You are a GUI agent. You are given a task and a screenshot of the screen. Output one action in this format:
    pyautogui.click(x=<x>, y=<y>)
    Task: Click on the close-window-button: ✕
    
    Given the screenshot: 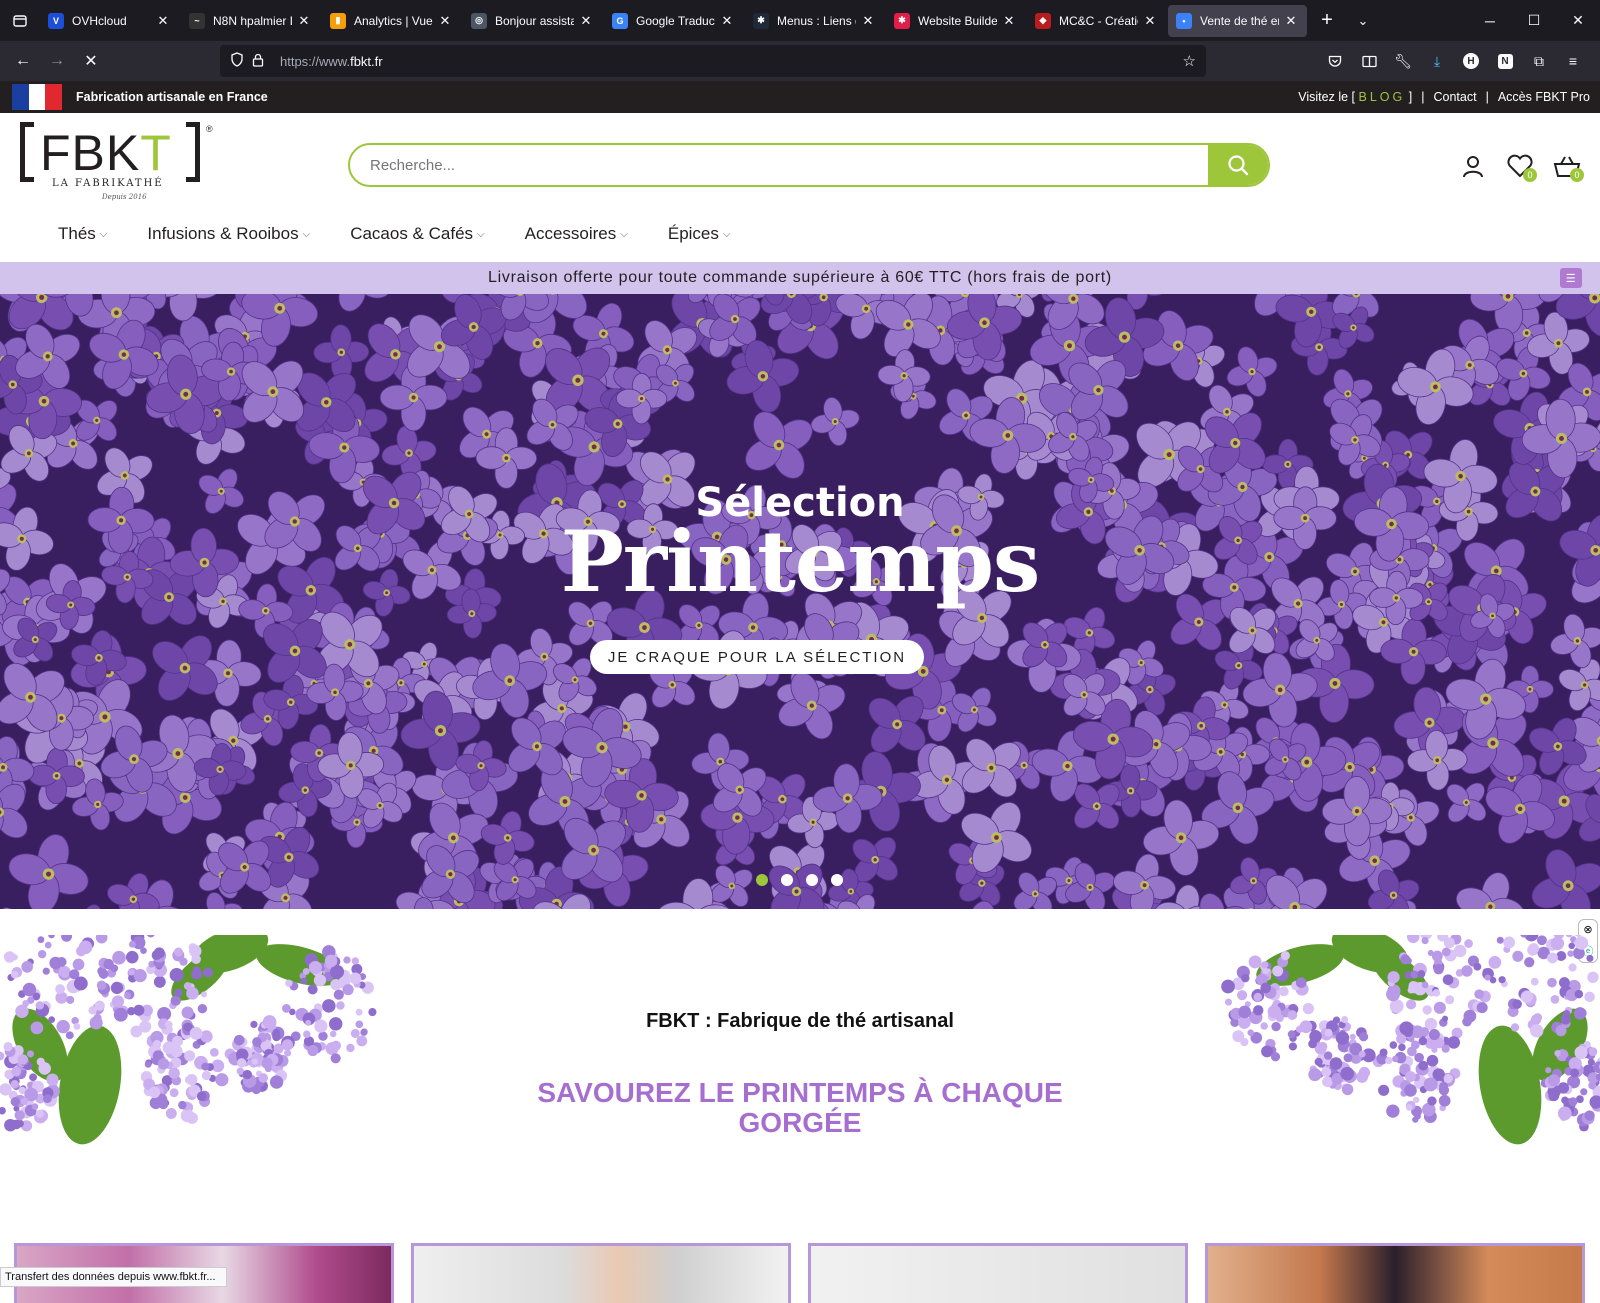 What is the action you would take?
    pyautogui.click(x=1578, y=20)
    